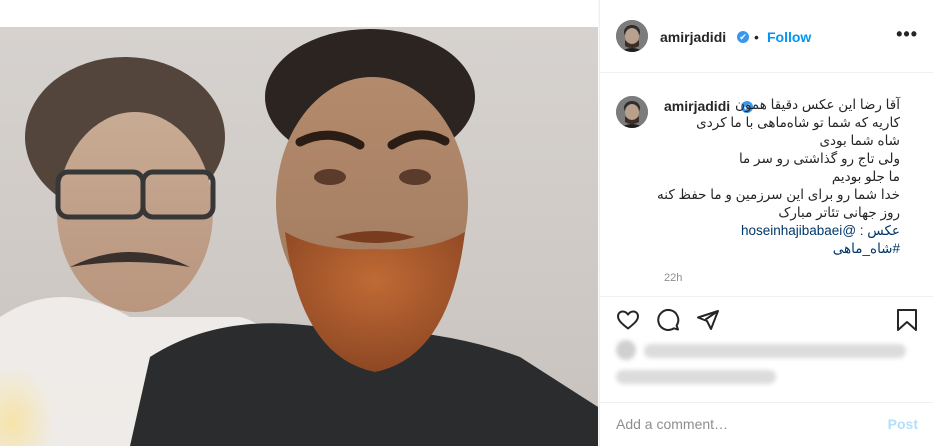 The image size is (933, 446). I want to click on avatar-image, so click(632, 36).